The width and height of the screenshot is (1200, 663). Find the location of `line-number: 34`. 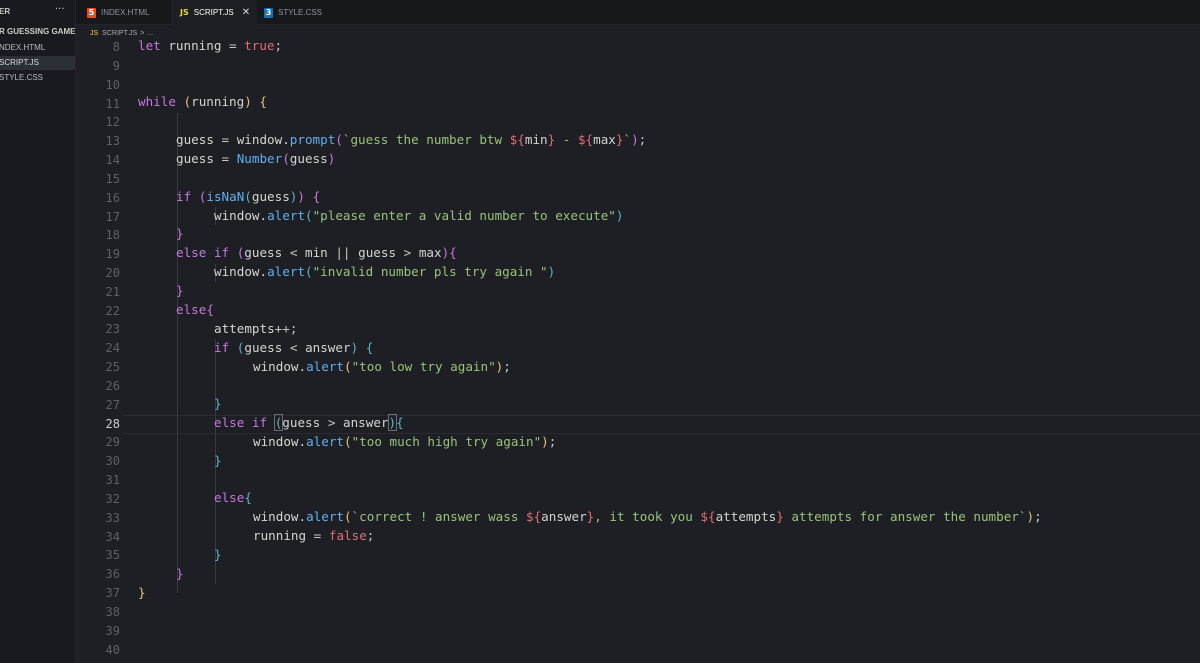

line-number: 34 is located at coordinates (112, 537).